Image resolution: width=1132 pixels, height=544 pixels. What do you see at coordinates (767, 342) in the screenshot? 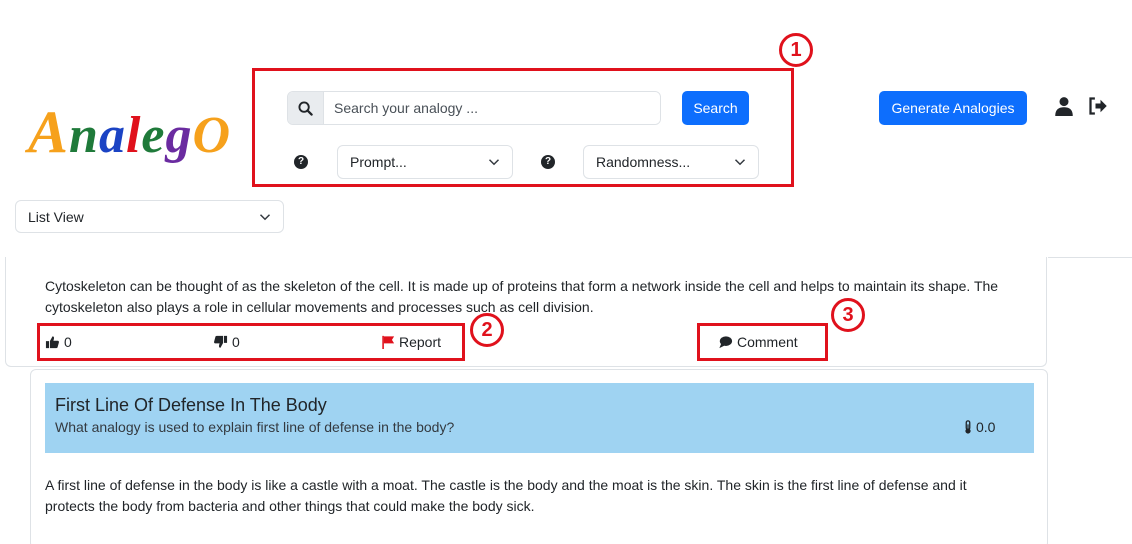
I see `comment-label: Comment` at bounding box center [767, 342].